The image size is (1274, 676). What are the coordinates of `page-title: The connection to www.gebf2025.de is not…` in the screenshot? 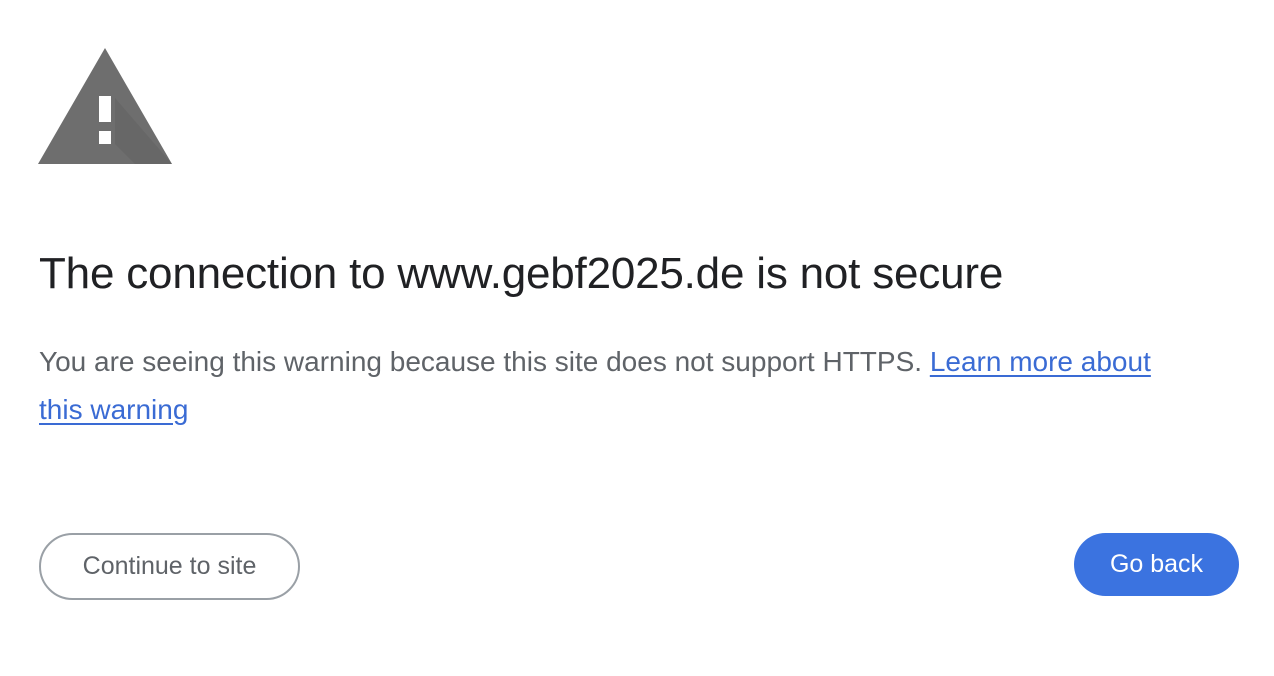 It's located at (521, 273).